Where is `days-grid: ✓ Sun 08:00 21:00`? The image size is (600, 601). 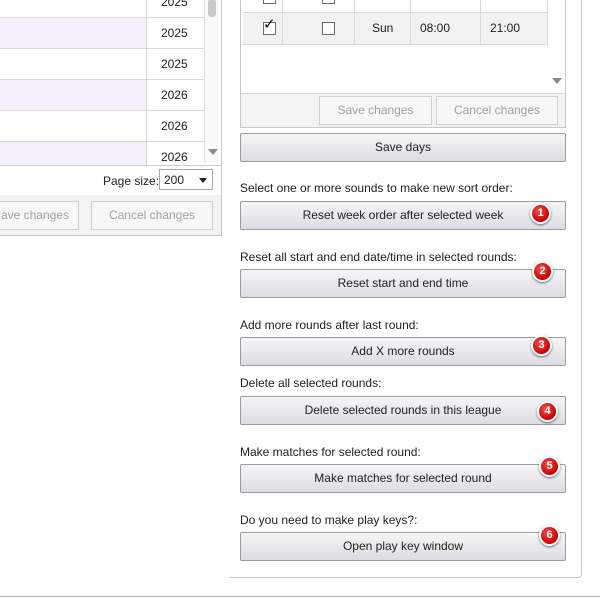 days-grid: ✓ Sun 08:00 21:00 is located at coordinates (395, 46).